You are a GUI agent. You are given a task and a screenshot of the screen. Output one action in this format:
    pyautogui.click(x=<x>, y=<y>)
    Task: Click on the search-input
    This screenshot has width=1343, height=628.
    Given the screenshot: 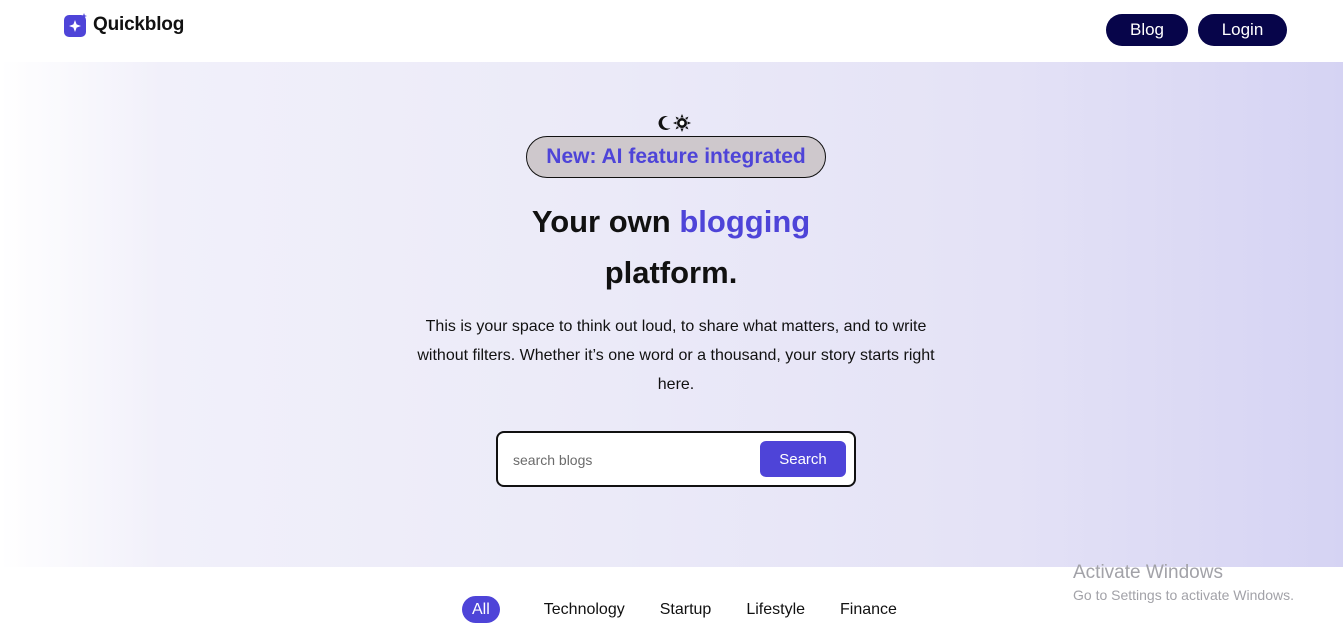 What is the action you would take?
    pyautogui.click(x=628, y=460)
    